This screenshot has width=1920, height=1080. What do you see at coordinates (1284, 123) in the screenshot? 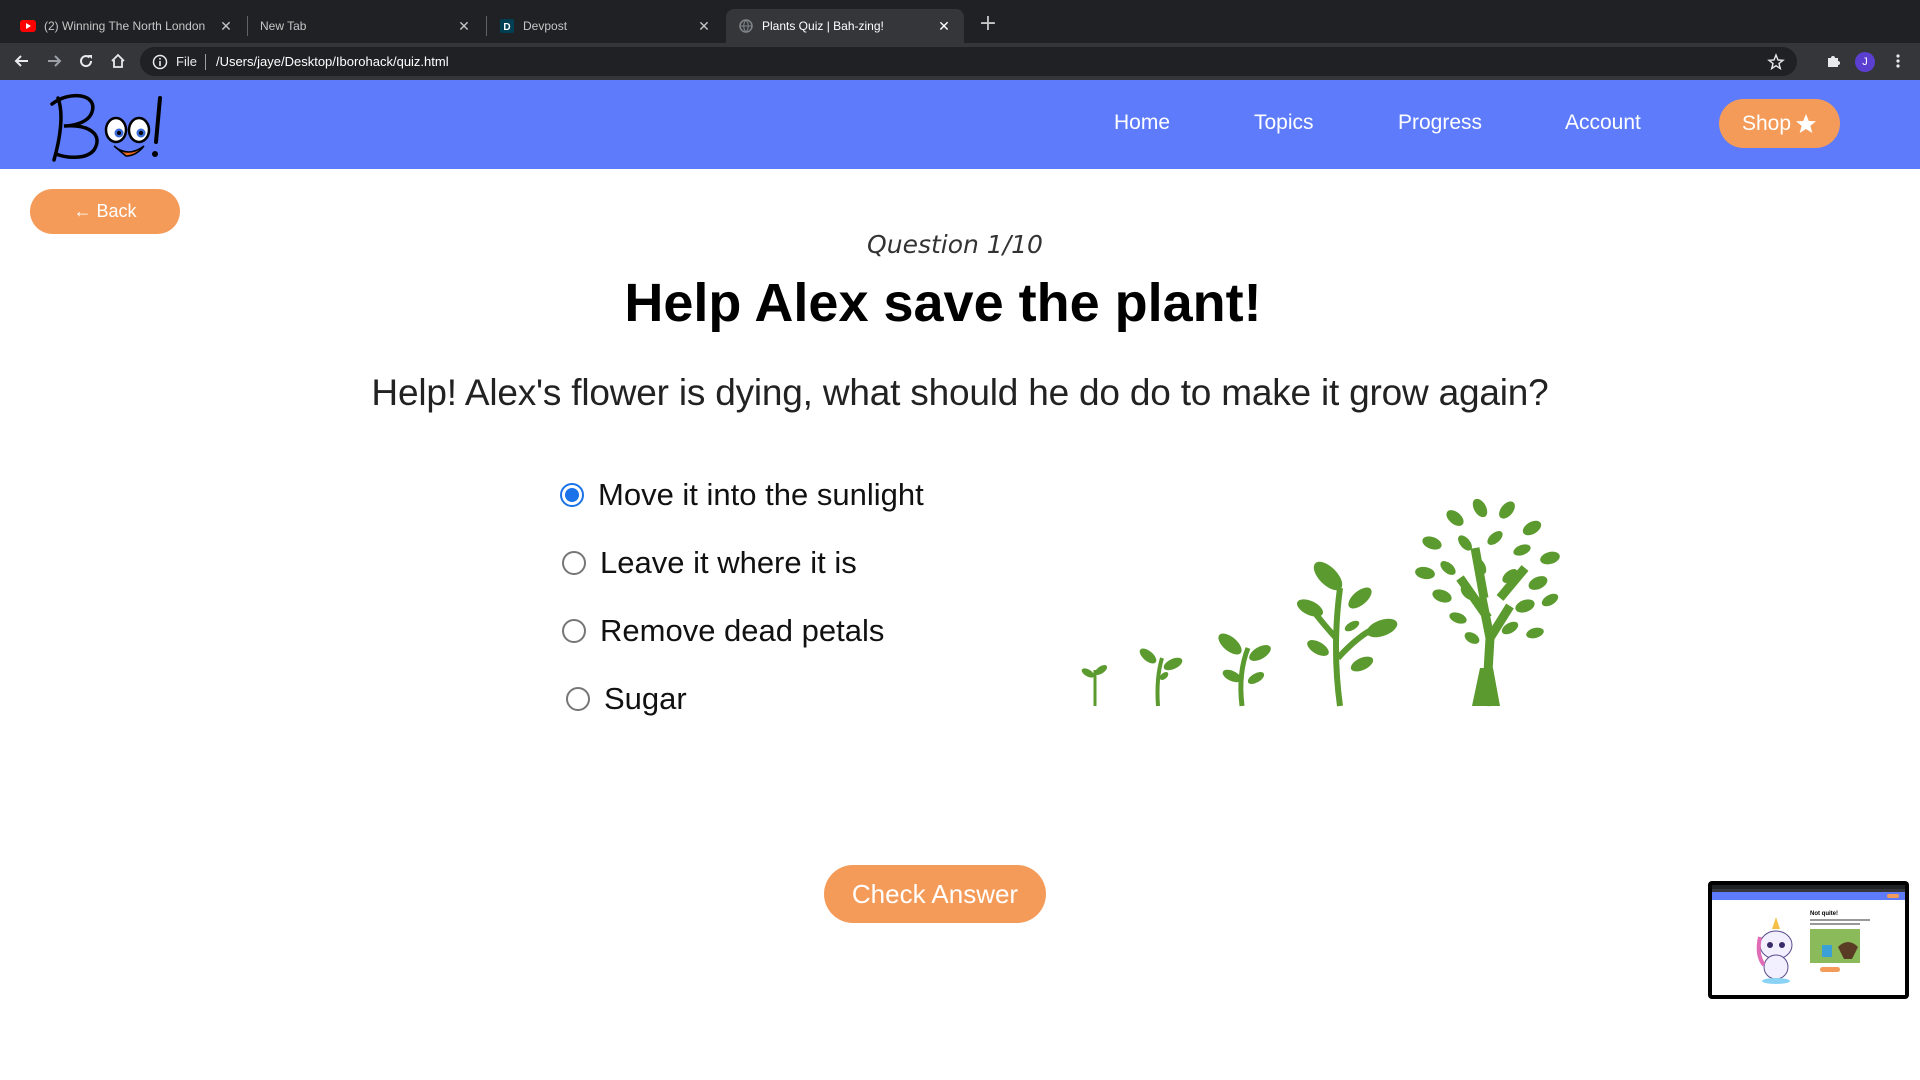
I see `nav-topics: Topics` at bounding box center [1284, 123].